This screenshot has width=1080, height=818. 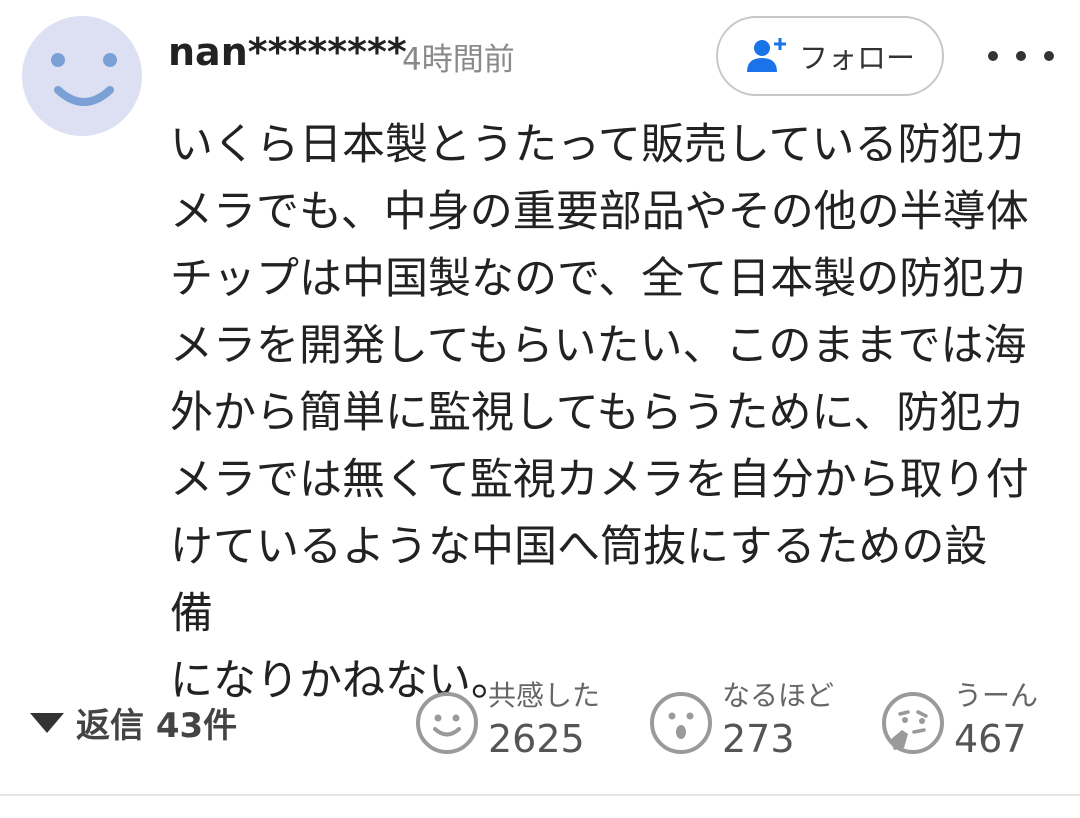 I want to click on avatar, so click(x=82, y=76).